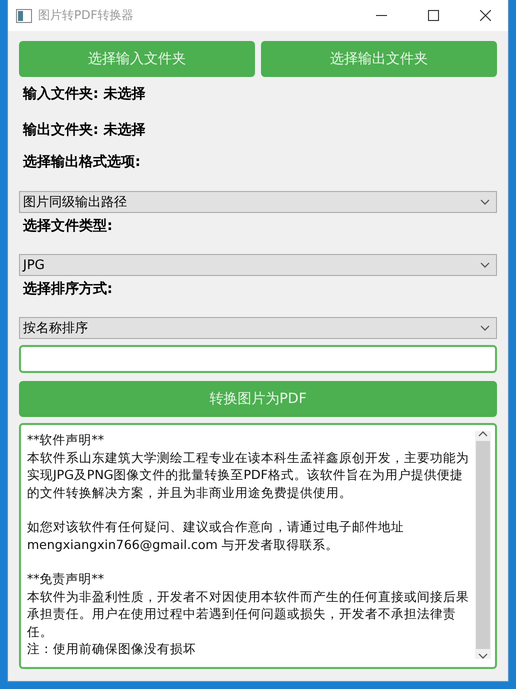 Image resolution: width=516 pixels, height=689 pixels. What do you see at coordinates (483, 545) in the screenshot?
I see `scrollbar` at bounding box center [483, 545].